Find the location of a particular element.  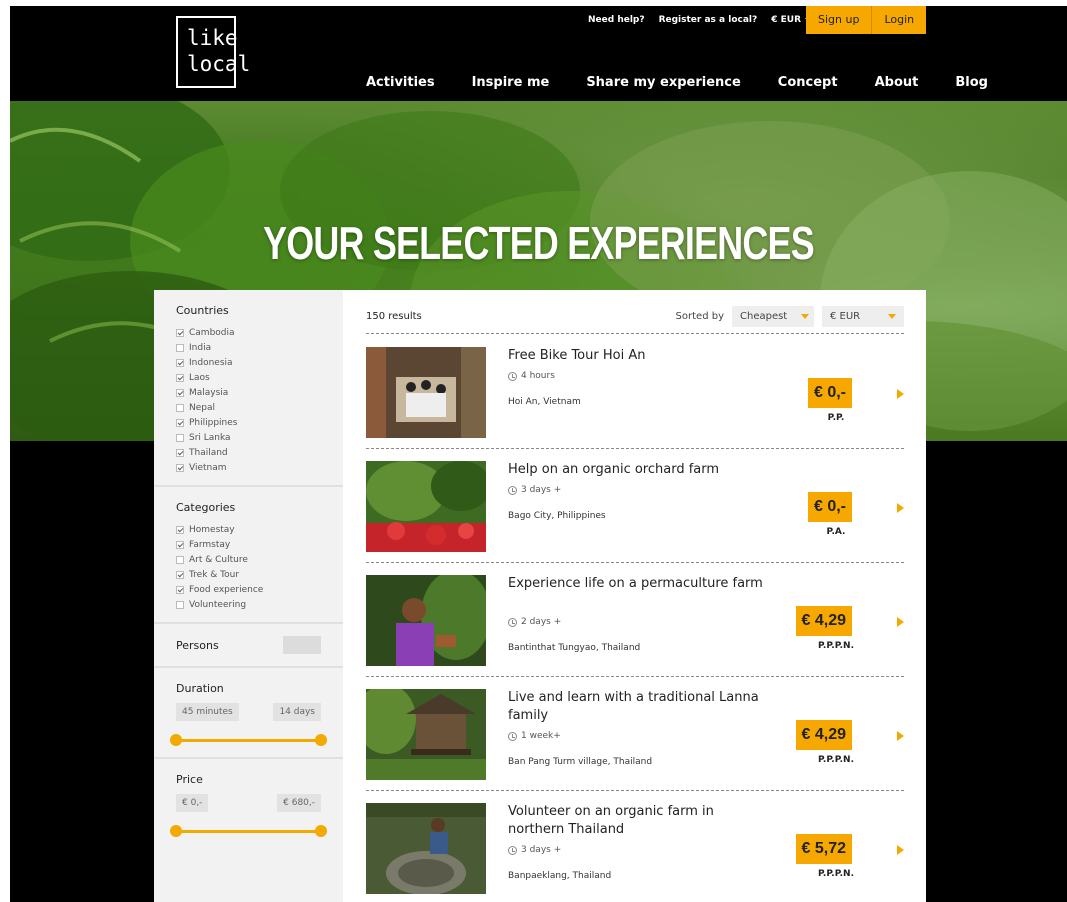

country-label: India is located at coordinates (200, 347).